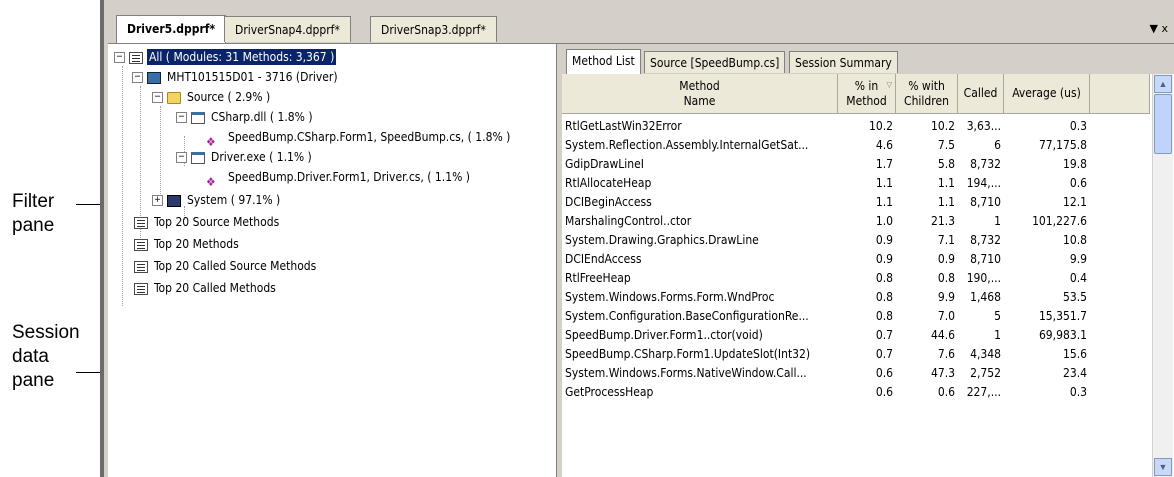 The image size is (1174, 477). What do you see at coordinates (1074, 354) in the screenshot?
I see `cell-average: 15.6` at bounding box center [1074, 354].